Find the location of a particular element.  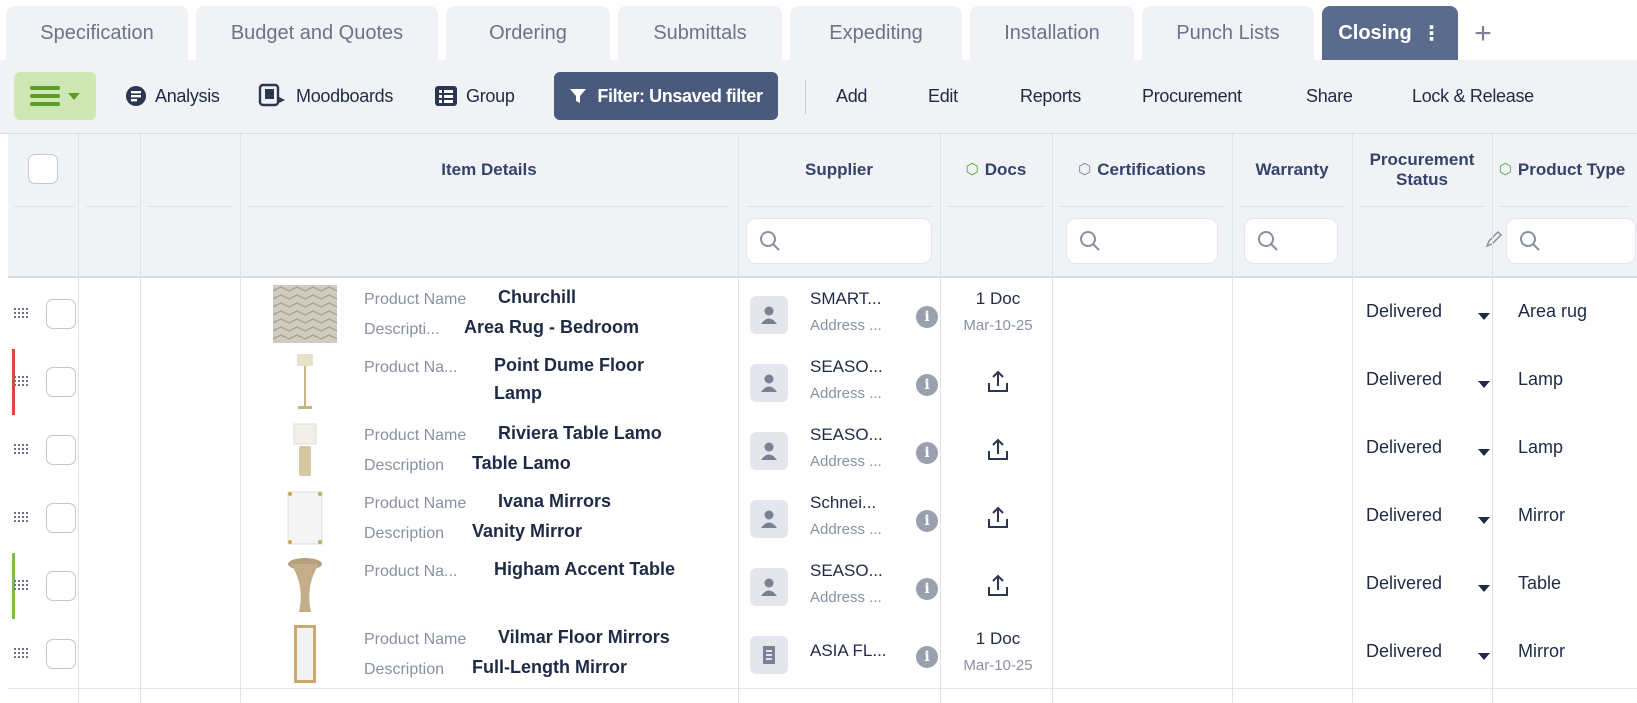

lock-release-button: Lock & Release is located at coordinates (1473, 96).